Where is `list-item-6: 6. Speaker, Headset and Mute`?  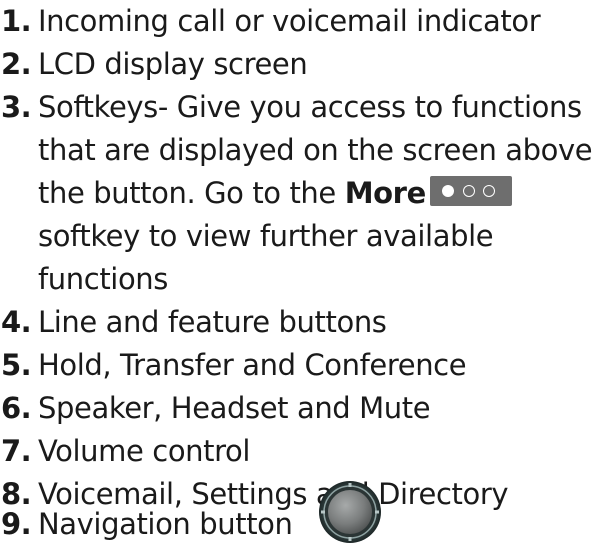
list-item-6: 6. Speaker, Headset and Mute is located at coordinates (307, 408).